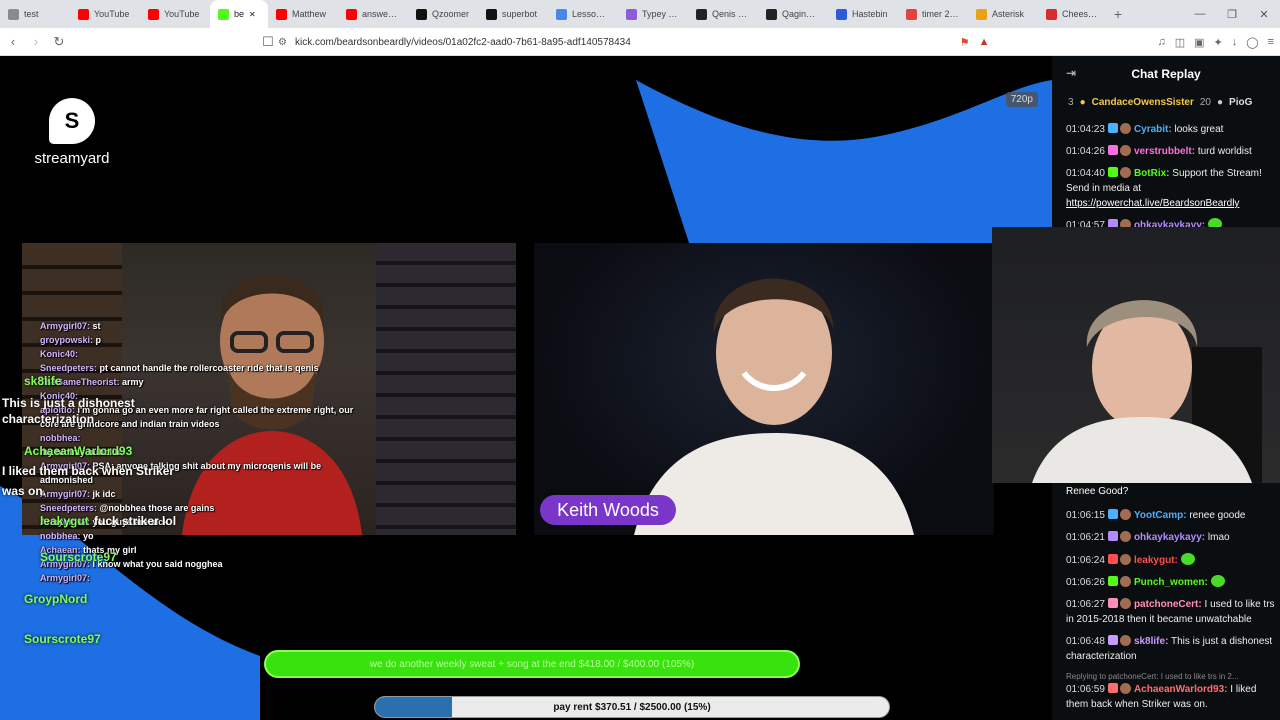  I want to click on tab-title: test, so click(31, 14).